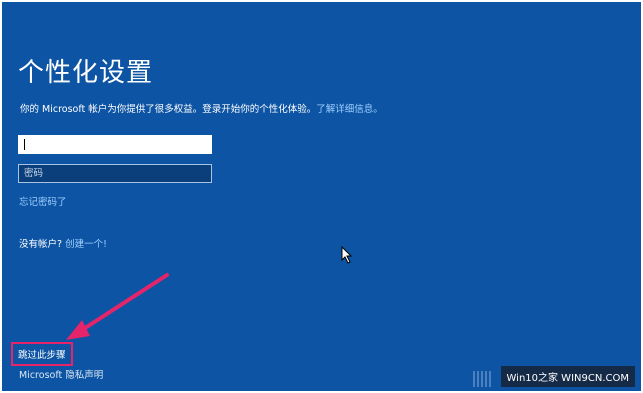 This screenshot has width=643, height=393. I want to click on forgot-password-link: 忘记密码了, so click(43, 201).